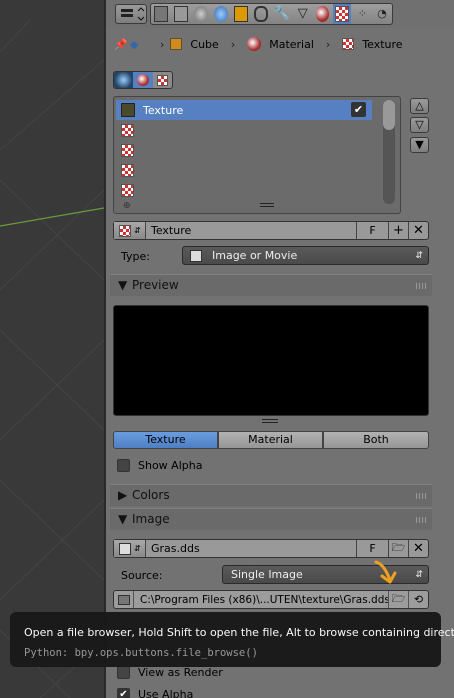  Describe the element at coordinates (305, 255) in the screenshot. I see `type-dropdown: Image or Movie ⇵` at that location.